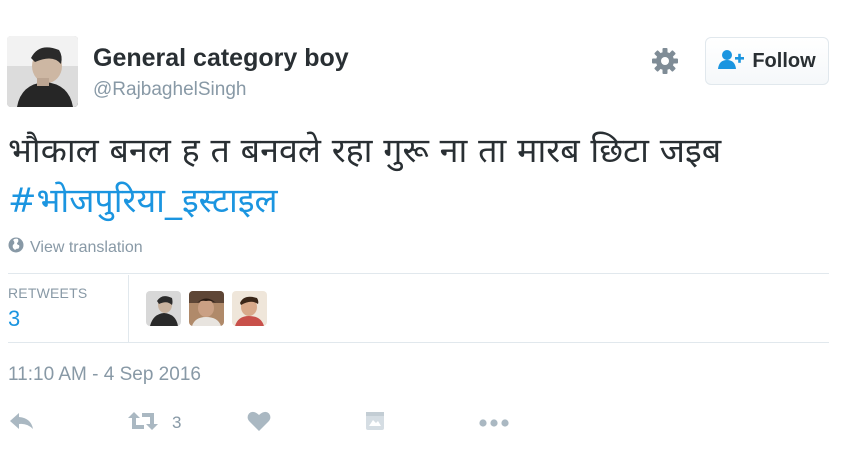 The height and width of the screenshot is (471, 850). I want to click on retweet-icon, so click(143, 423).